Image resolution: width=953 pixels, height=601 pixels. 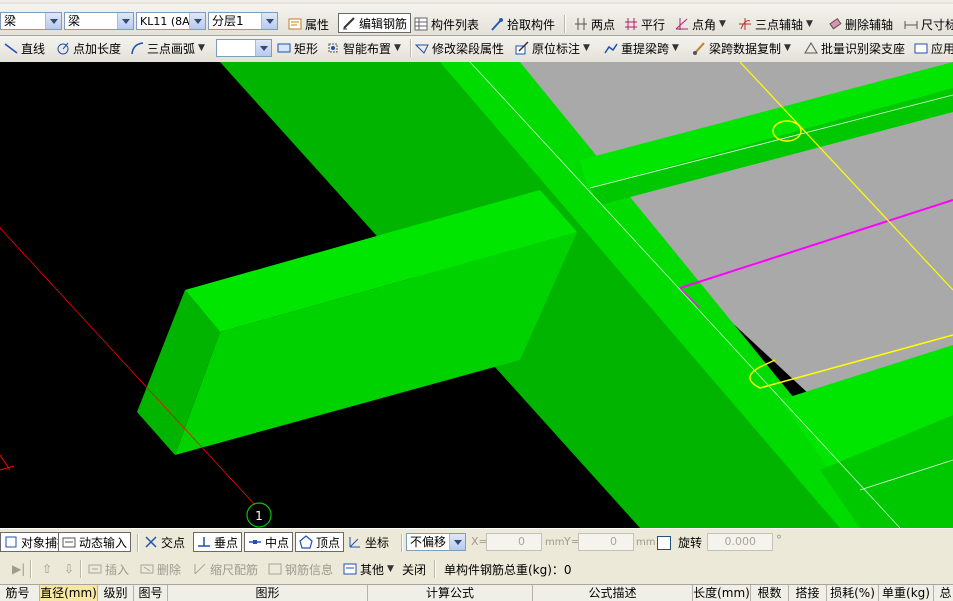 I want to click on two-points-button: 两点, so click(x=594, y=24).